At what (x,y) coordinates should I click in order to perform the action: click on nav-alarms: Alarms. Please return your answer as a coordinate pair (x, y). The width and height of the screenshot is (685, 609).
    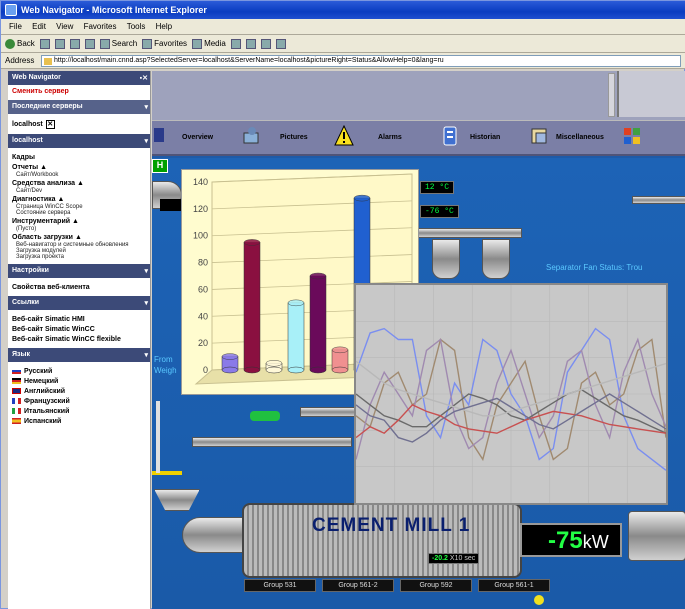
    Looking at the image, I should click on (390, 137).